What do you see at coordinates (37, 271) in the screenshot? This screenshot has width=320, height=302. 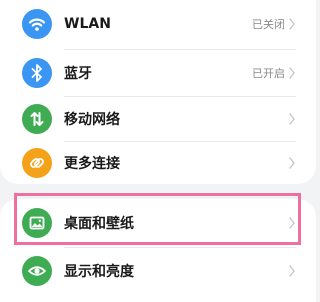 I see `eye-icon` at bounding box center [37, 271].